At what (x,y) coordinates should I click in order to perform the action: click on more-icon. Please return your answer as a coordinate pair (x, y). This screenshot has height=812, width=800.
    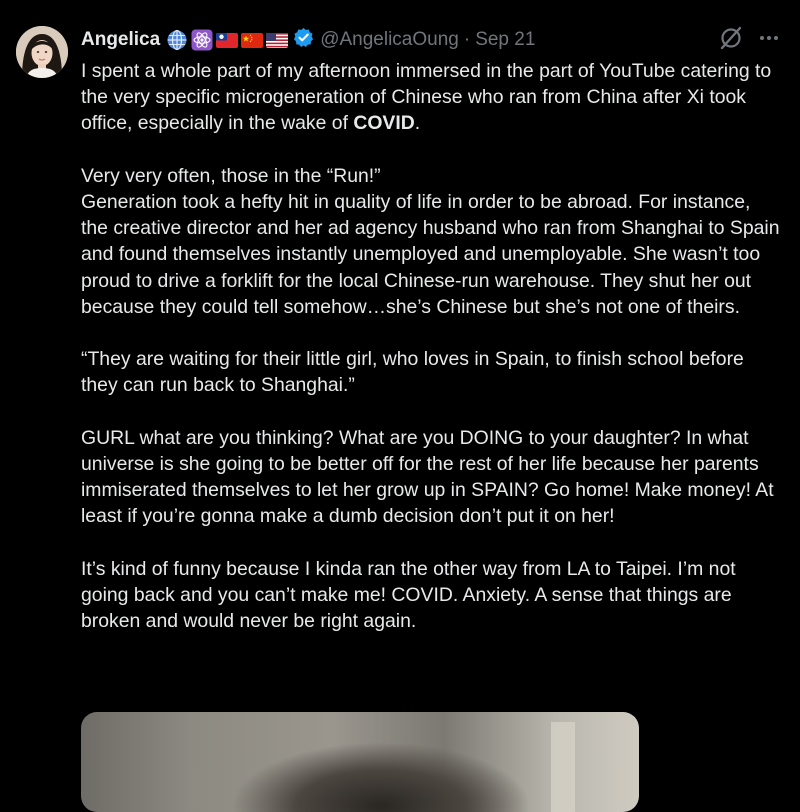
    Looking at the image, I should click on (769, 40).